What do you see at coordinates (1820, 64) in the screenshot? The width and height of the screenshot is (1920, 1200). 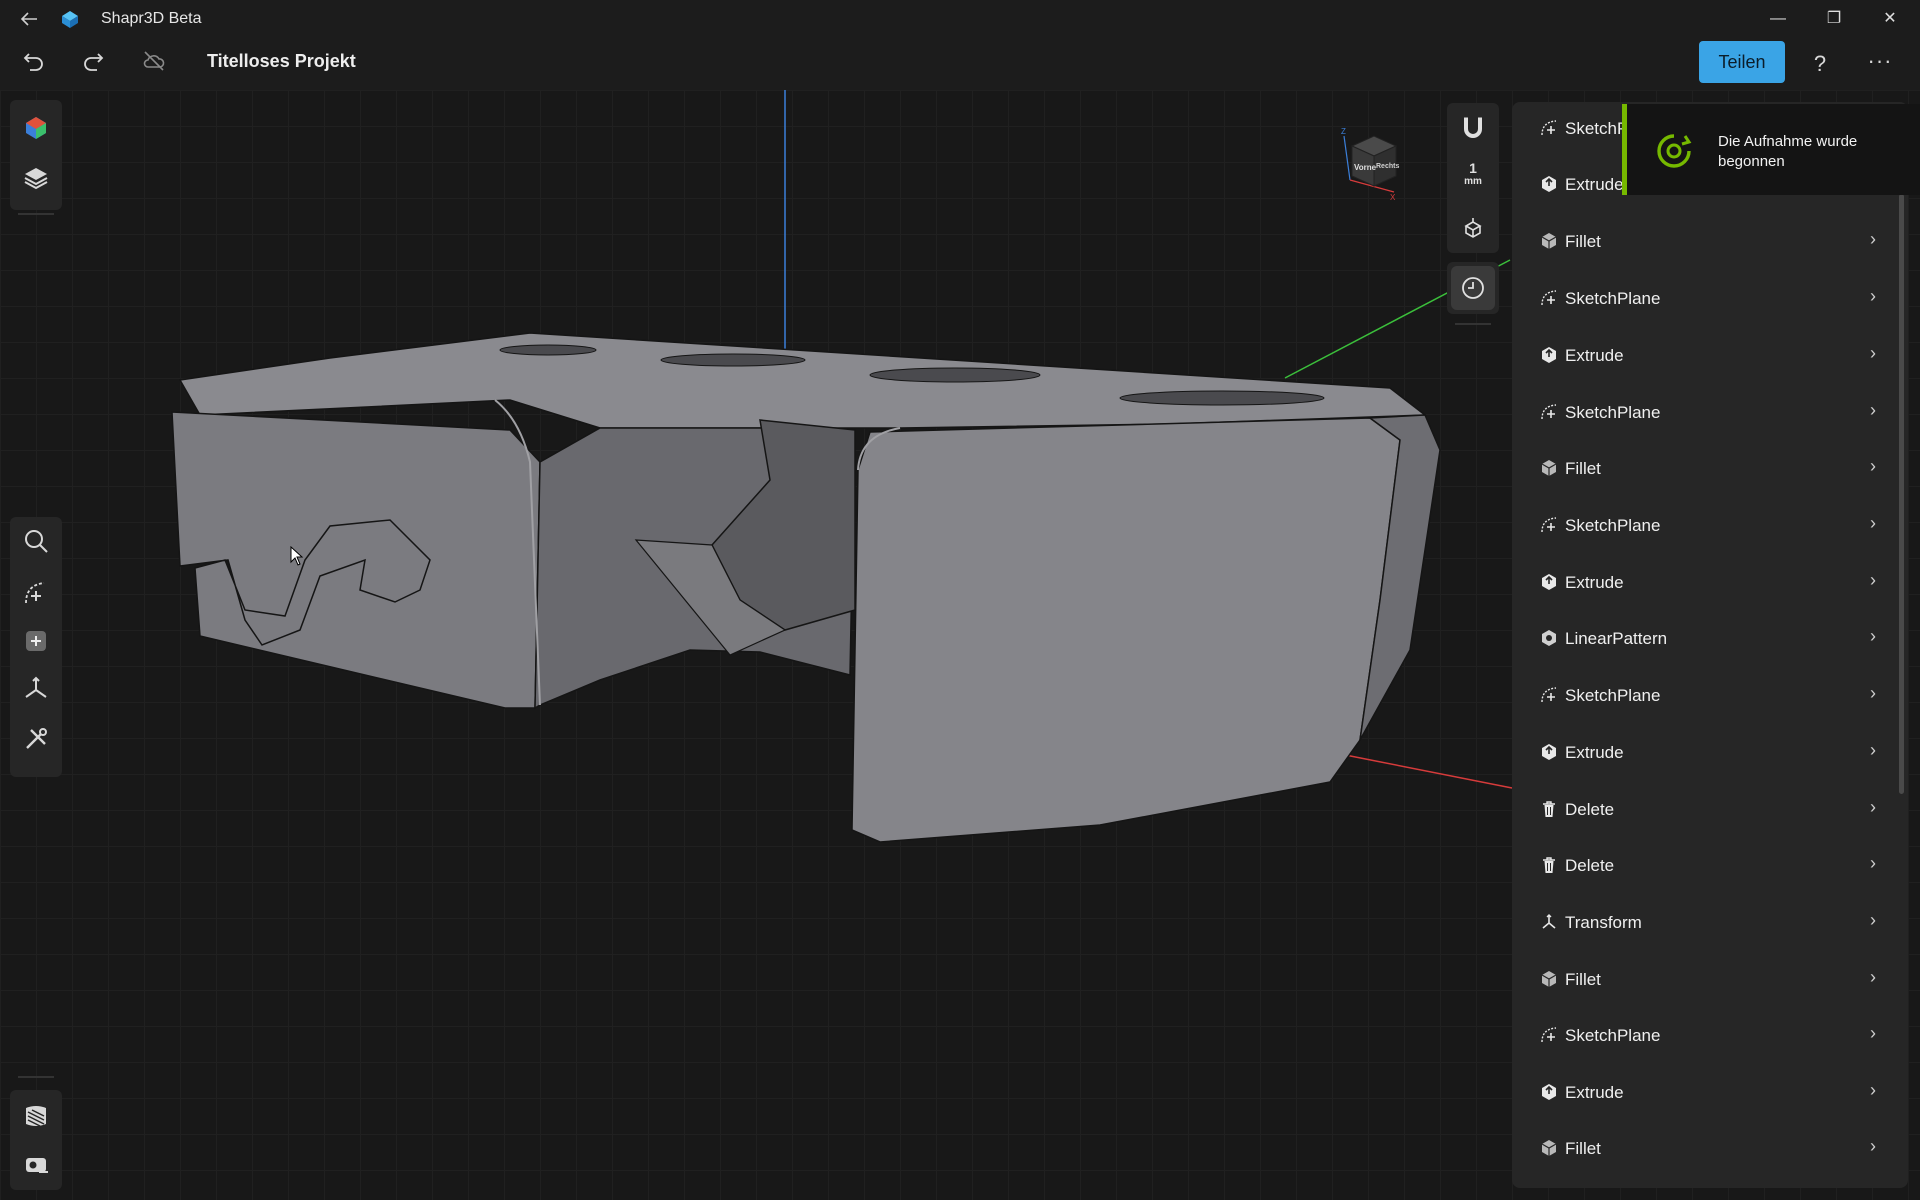 I see `help-button: ?` at bounding box center [1820, 64].